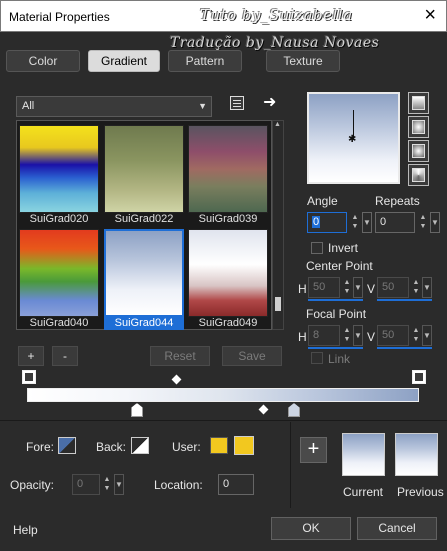 The image size is (447, 551). Describe the element at coordinates (124, 61) in the screenshot. I see `tab-gradient: Gradient` at that location.